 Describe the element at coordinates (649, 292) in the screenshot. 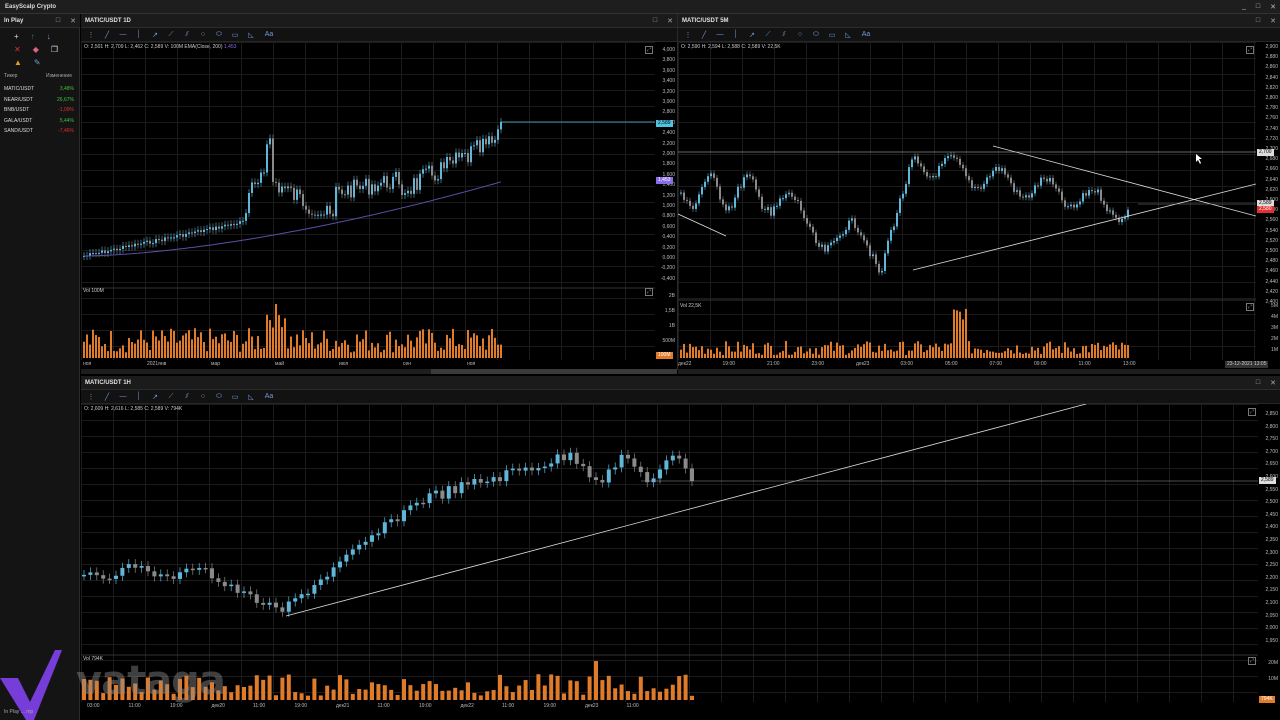

I see `chart1-volume-collapse-icon: ⤢` at that location.